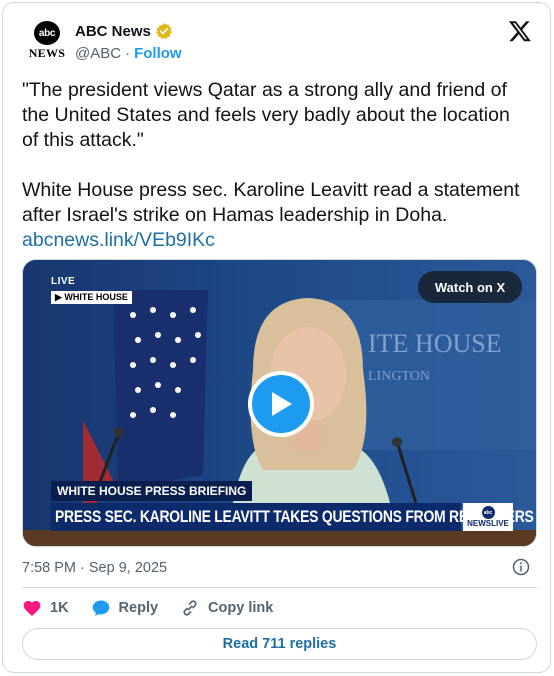 Image resolution: width=554 pixels, height=676 pixels. I want to click on tweet-text-line: of this attack.", so click(83, 140).